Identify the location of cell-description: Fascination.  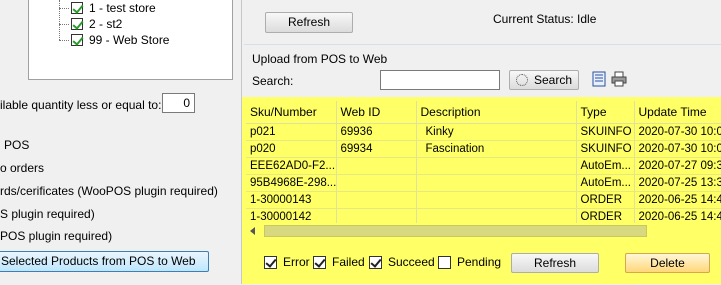
(496, 149).